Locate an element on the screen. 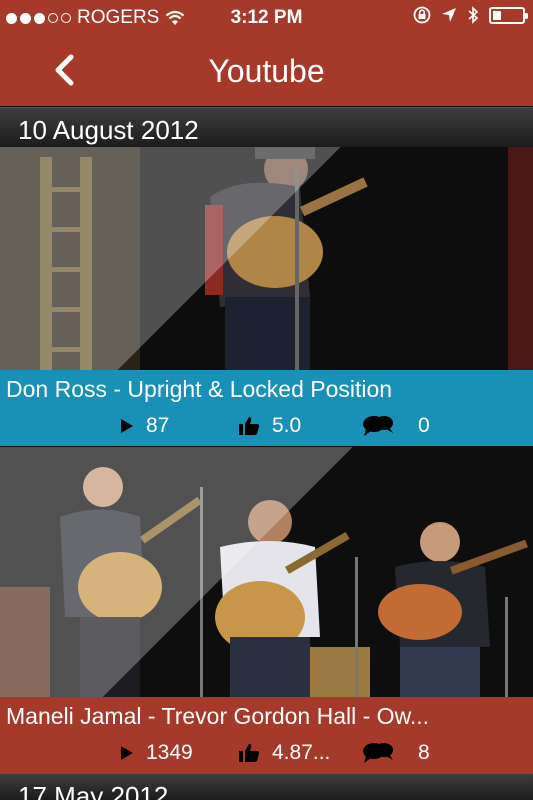  views-count: 1349 is located at coordinates (169, 752).